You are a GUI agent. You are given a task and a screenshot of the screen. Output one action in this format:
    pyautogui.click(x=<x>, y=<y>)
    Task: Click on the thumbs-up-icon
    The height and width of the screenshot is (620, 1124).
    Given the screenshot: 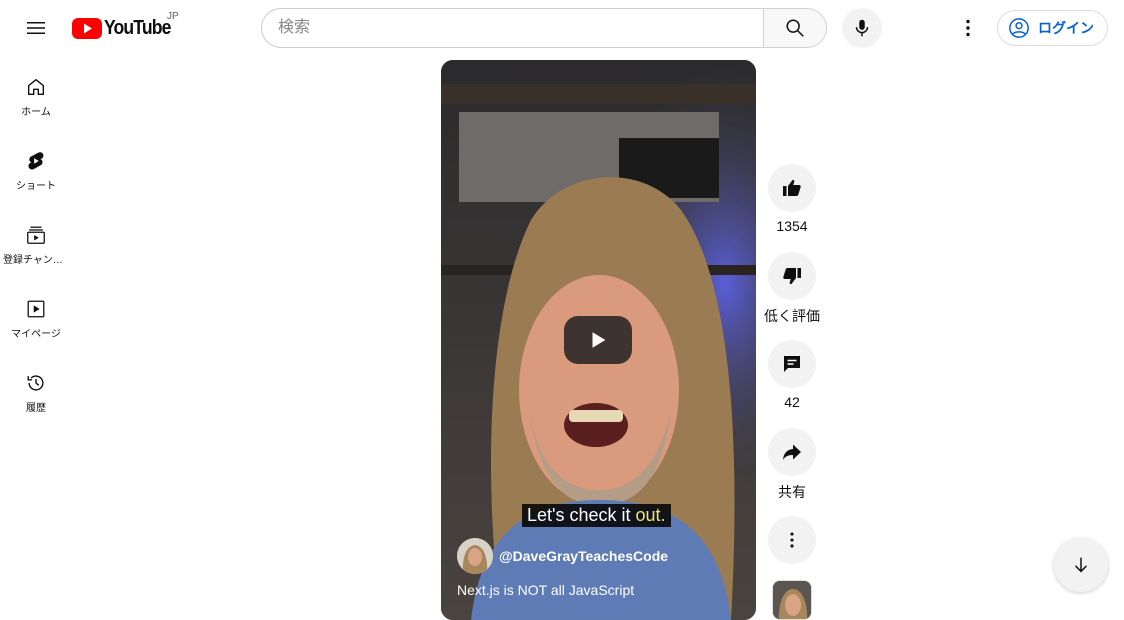 What is the action you would take?
    pyautogui.click(x=792, y=187)
    